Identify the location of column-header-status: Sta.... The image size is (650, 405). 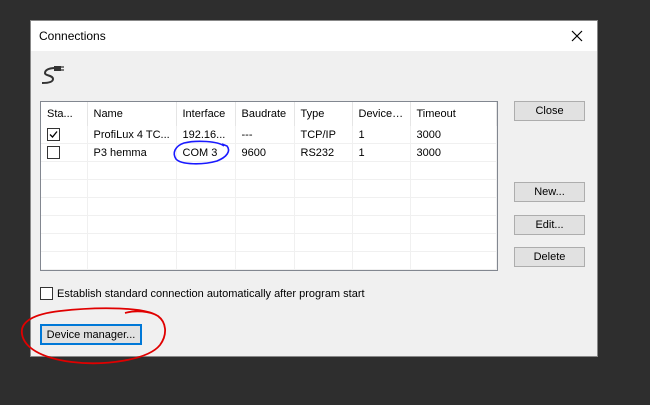
(64, 114).